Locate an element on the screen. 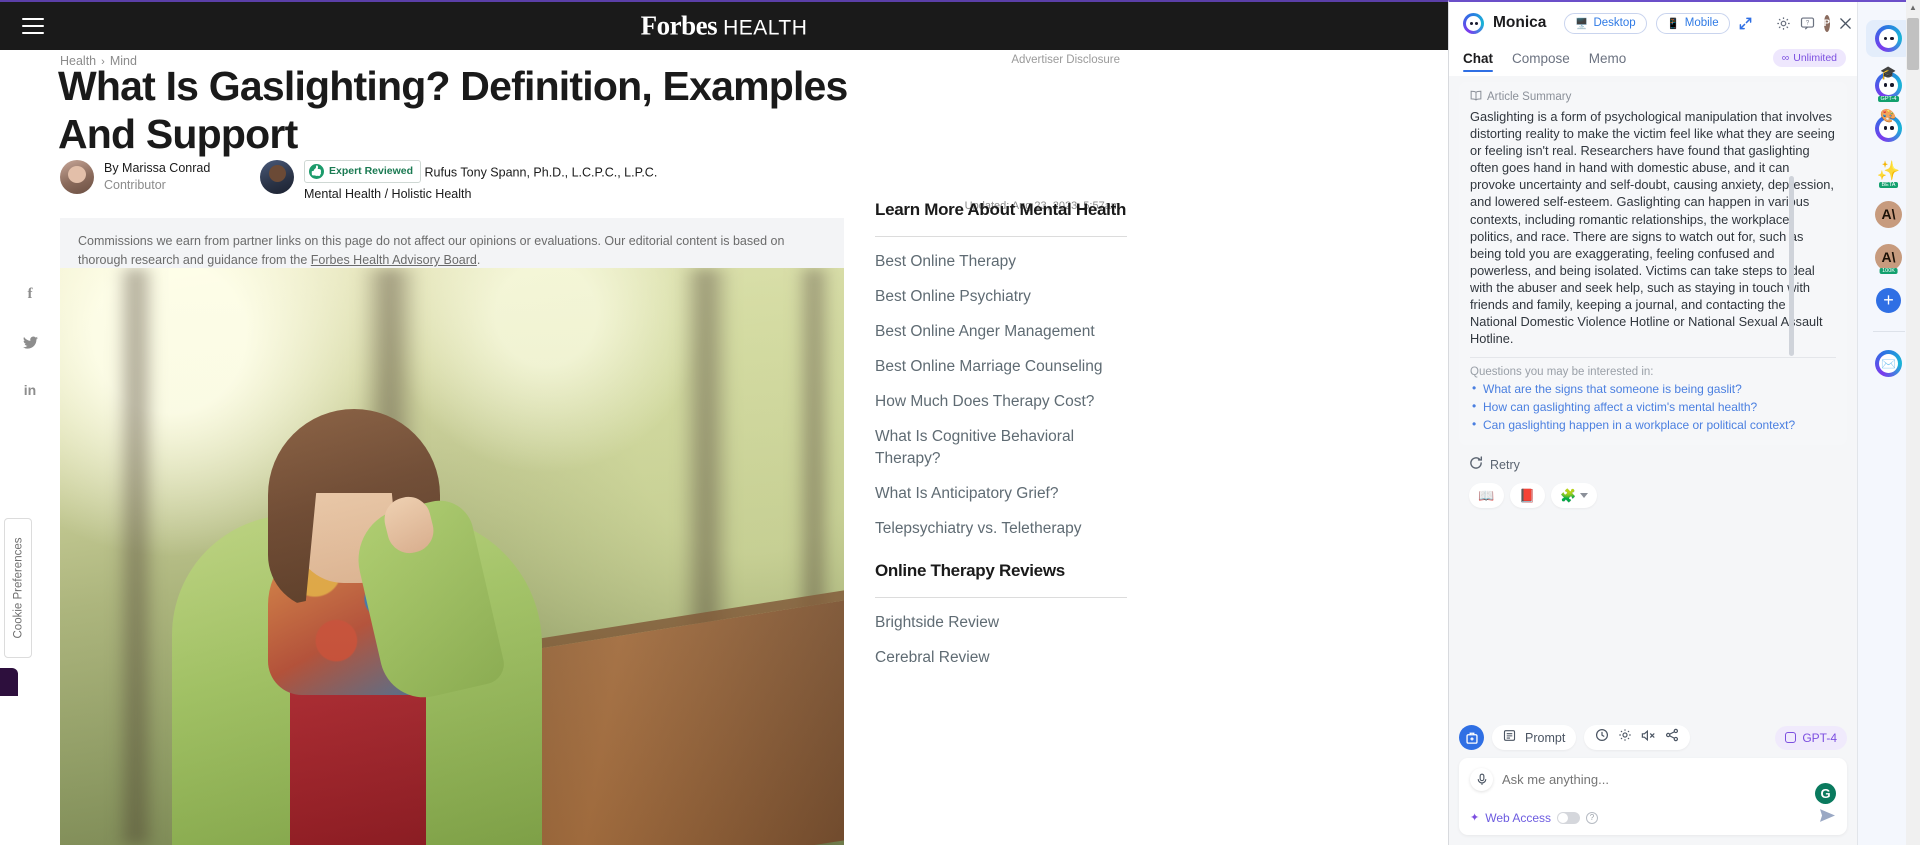  side-link: Telepsychiatry vs. Teletherapy is located at coordinates (1001, 529).